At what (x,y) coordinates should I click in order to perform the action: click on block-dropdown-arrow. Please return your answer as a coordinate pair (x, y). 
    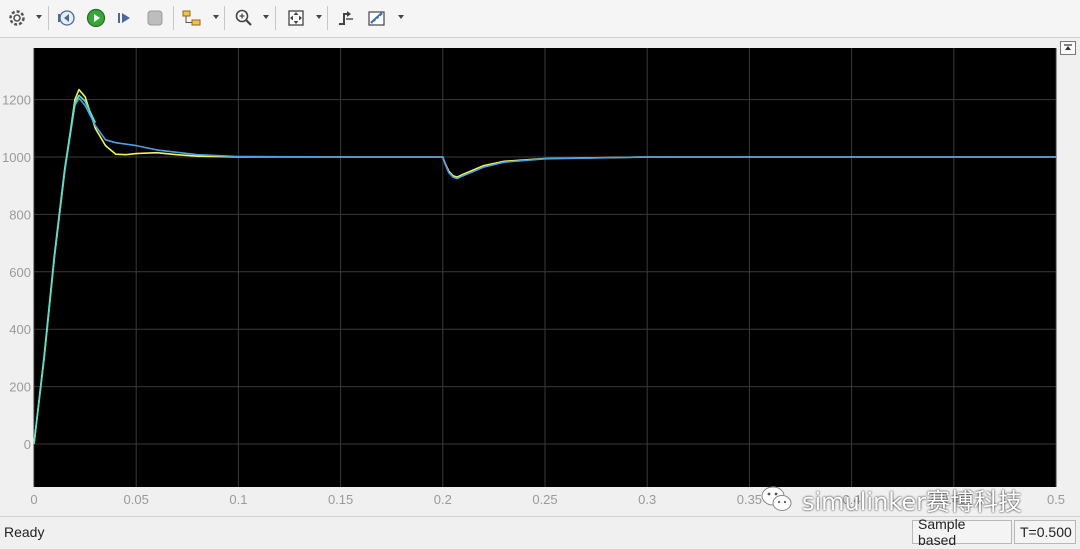
    Looking at the image, I should click on (216, 17).